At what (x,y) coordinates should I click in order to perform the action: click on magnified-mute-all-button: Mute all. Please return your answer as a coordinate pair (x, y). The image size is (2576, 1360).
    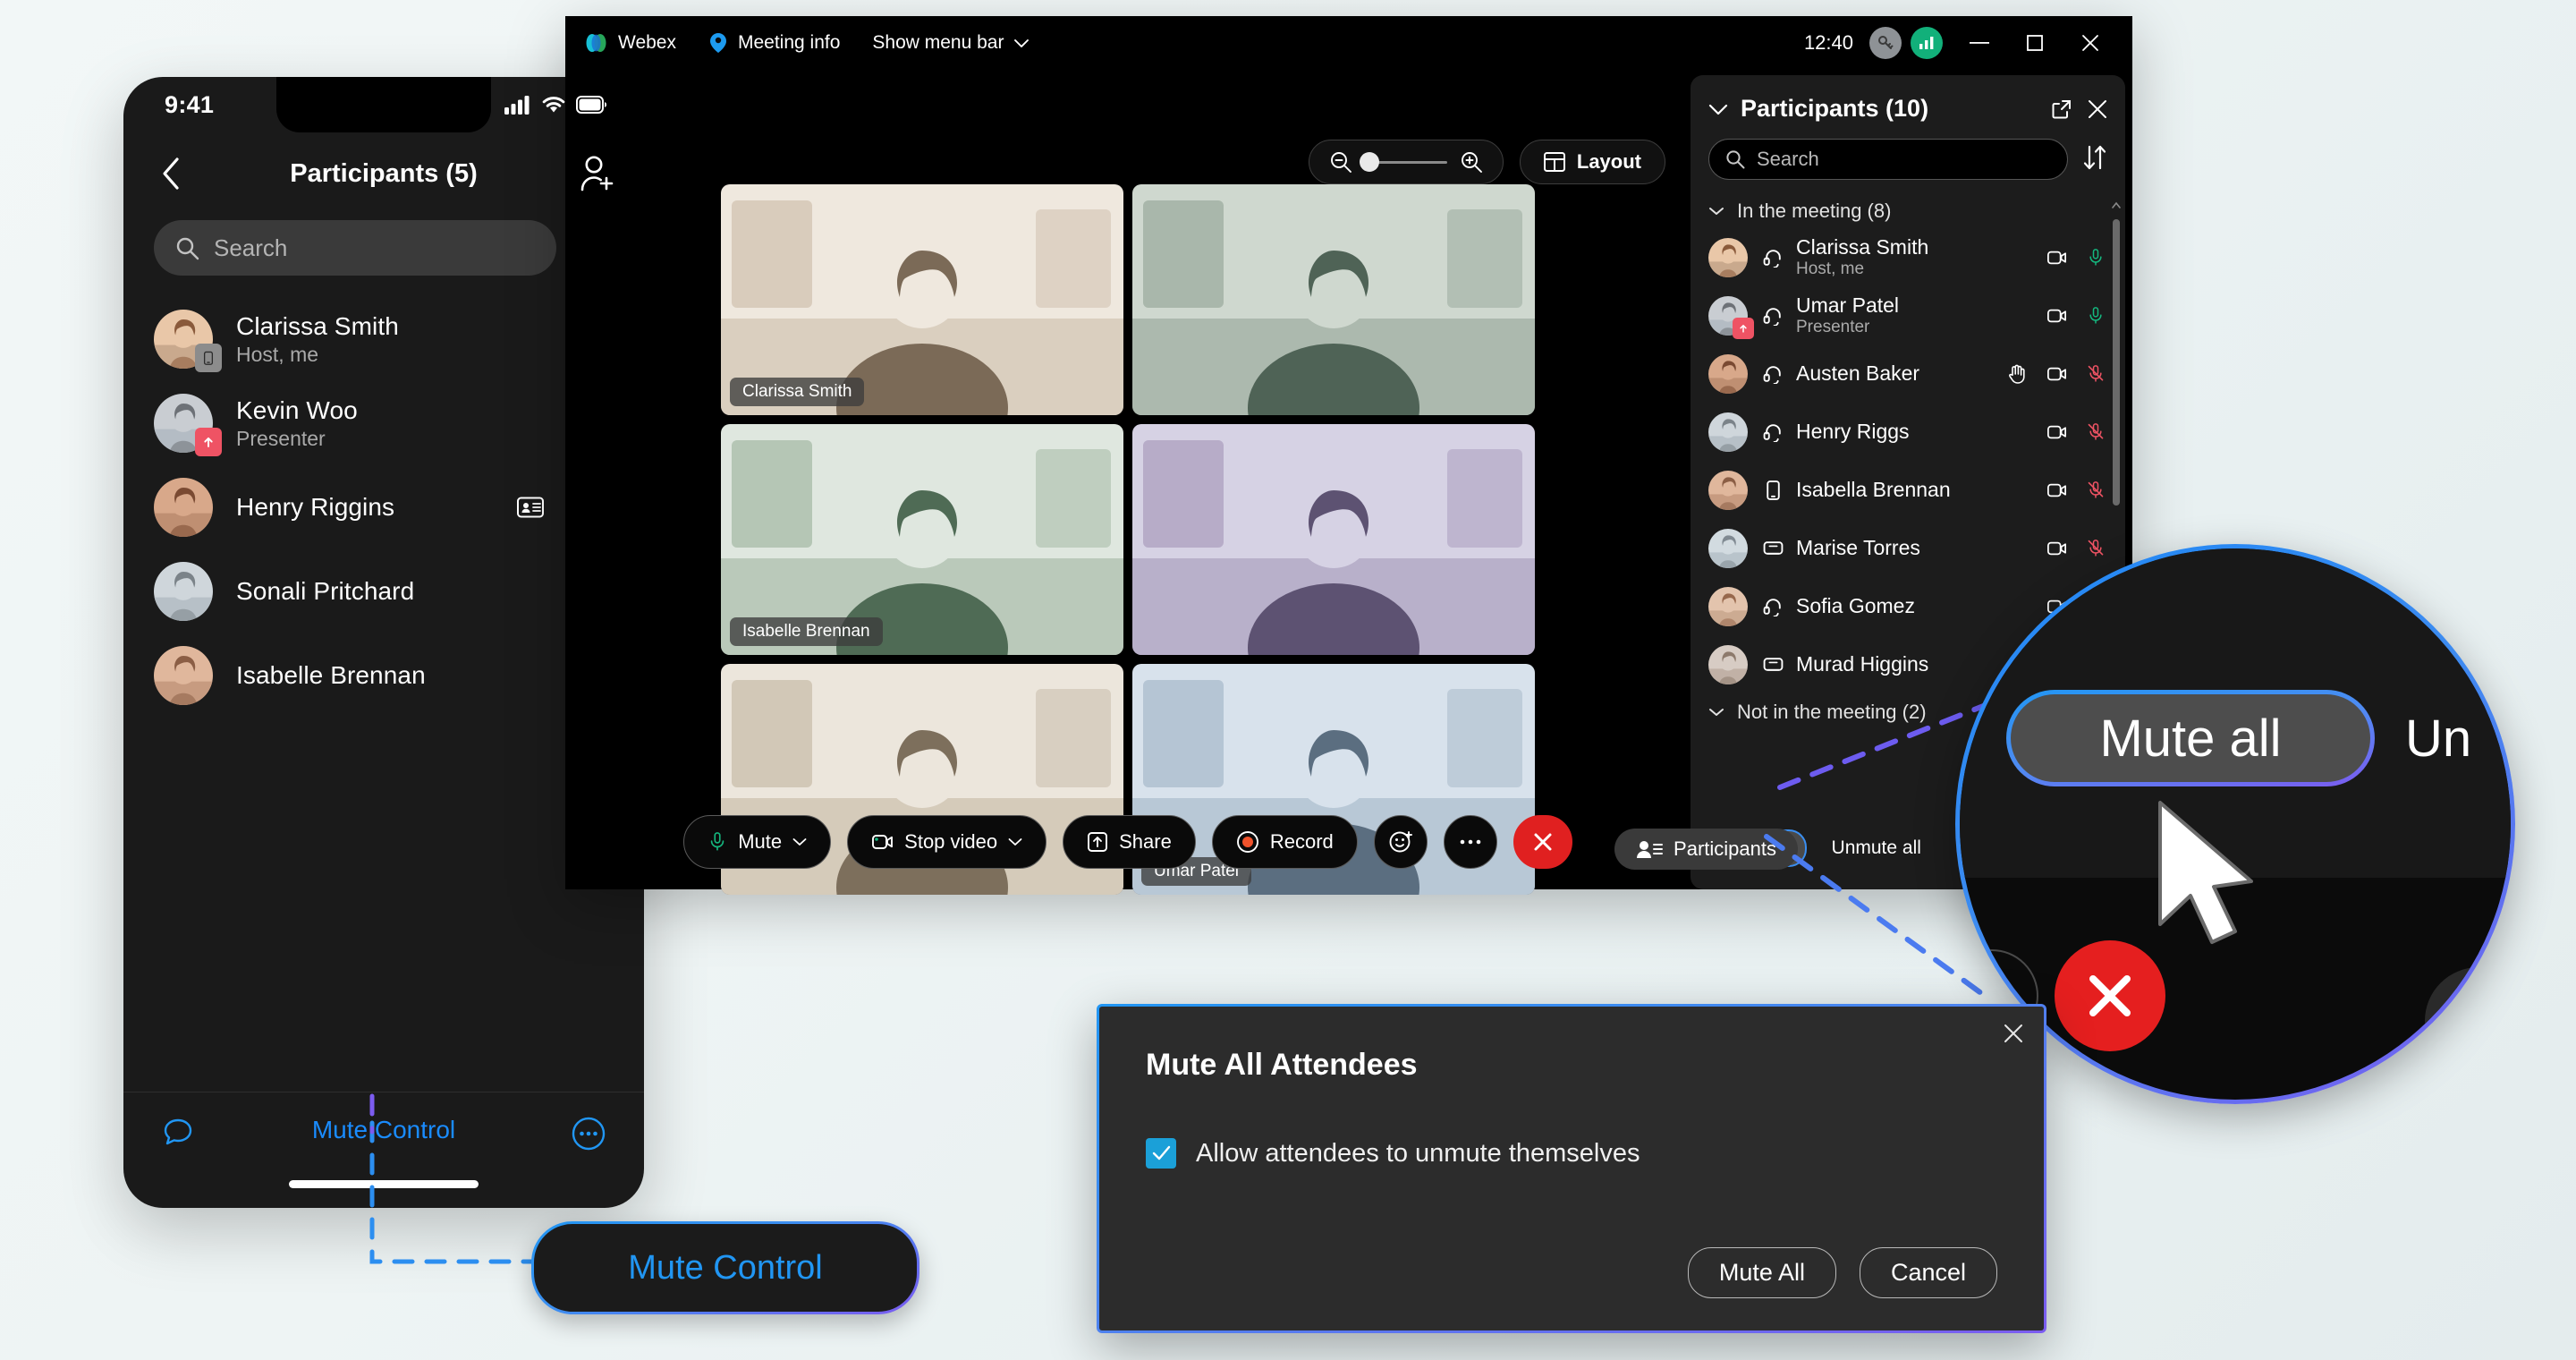
    Looking at the image, I should click on (2190, 738).